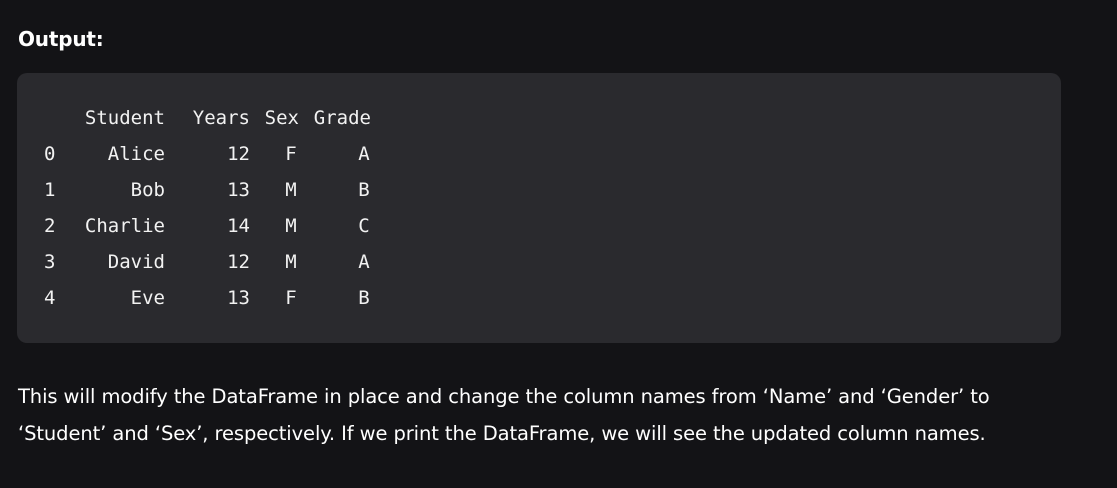 The width and height of the screenshot is (1117, 488). Describe the element at coordinates (50, 262) in the screenshot. I see `row-index: 3` at that location.